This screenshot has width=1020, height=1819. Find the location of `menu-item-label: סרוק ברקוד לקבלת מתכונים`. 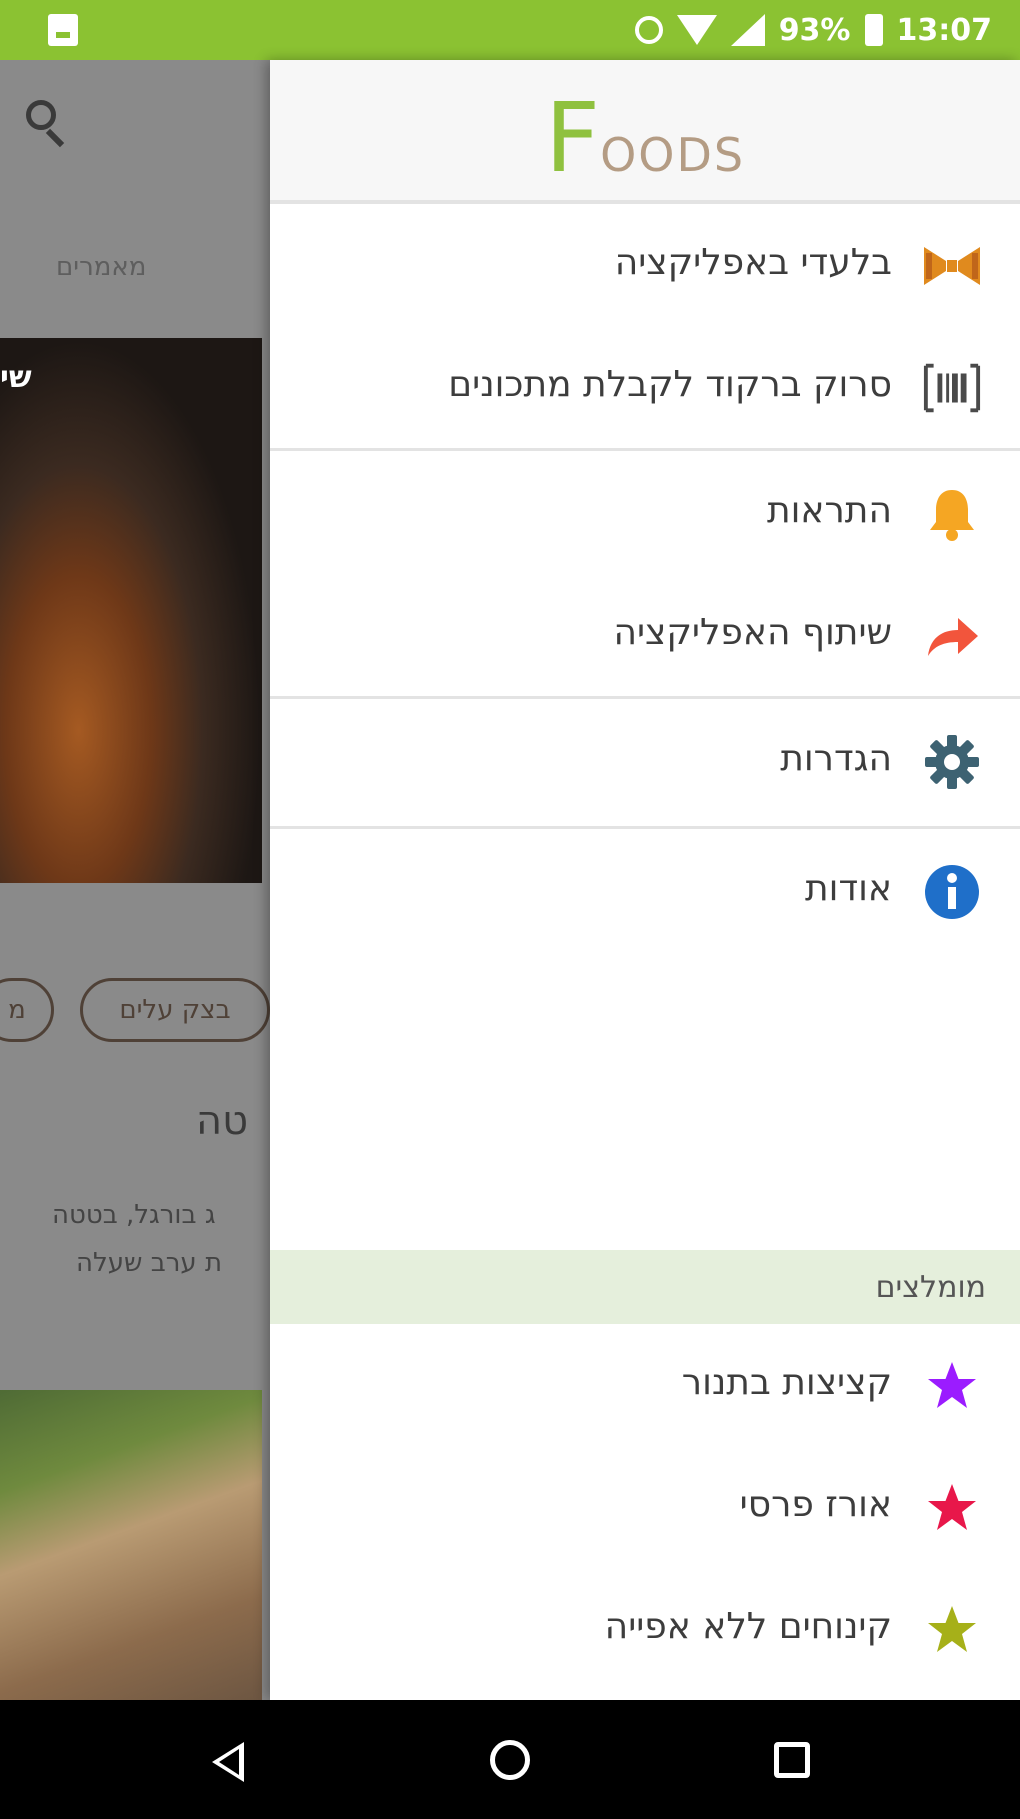

menu-item-label: סרוק ברקוד לקבלת מתכונים is located at coordinates (670, 384).